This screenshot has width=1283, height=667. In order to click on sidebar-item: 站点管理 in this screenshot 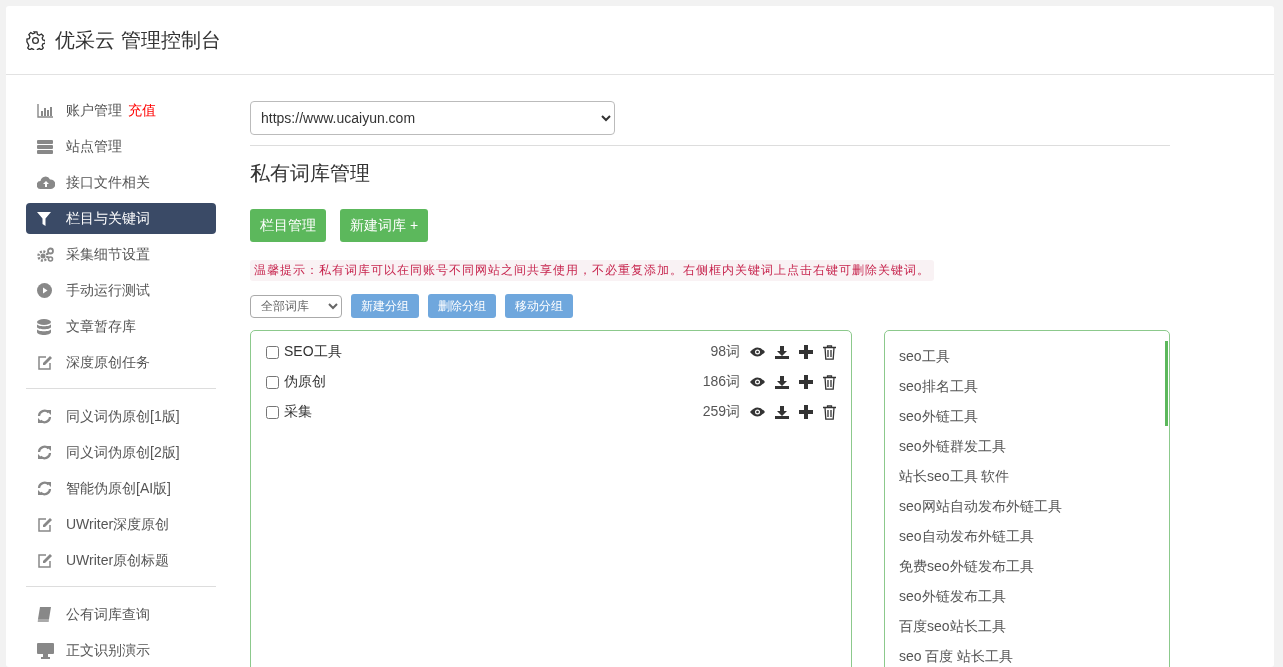, I will do `click(121, 146)`.